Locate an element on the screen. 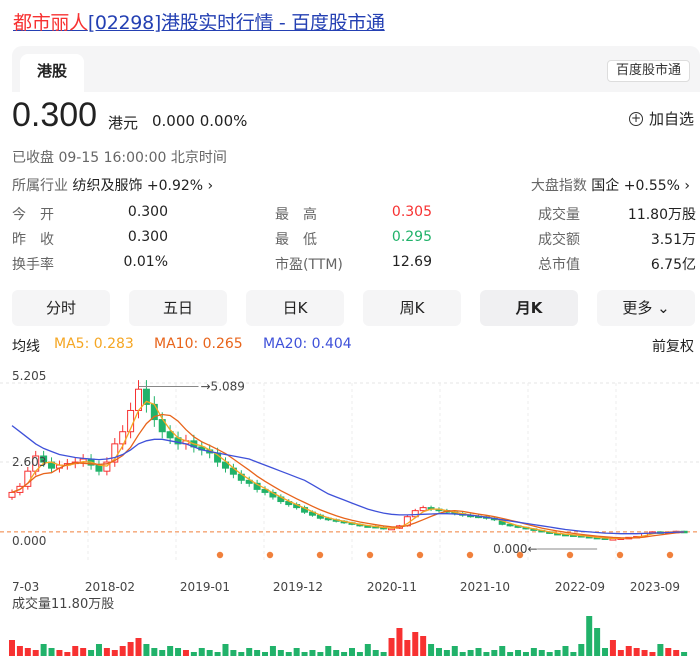  period-tabs: 分时 五日 日K 周K 月K 更多 ⌄ is located at coordinates (356, 308).